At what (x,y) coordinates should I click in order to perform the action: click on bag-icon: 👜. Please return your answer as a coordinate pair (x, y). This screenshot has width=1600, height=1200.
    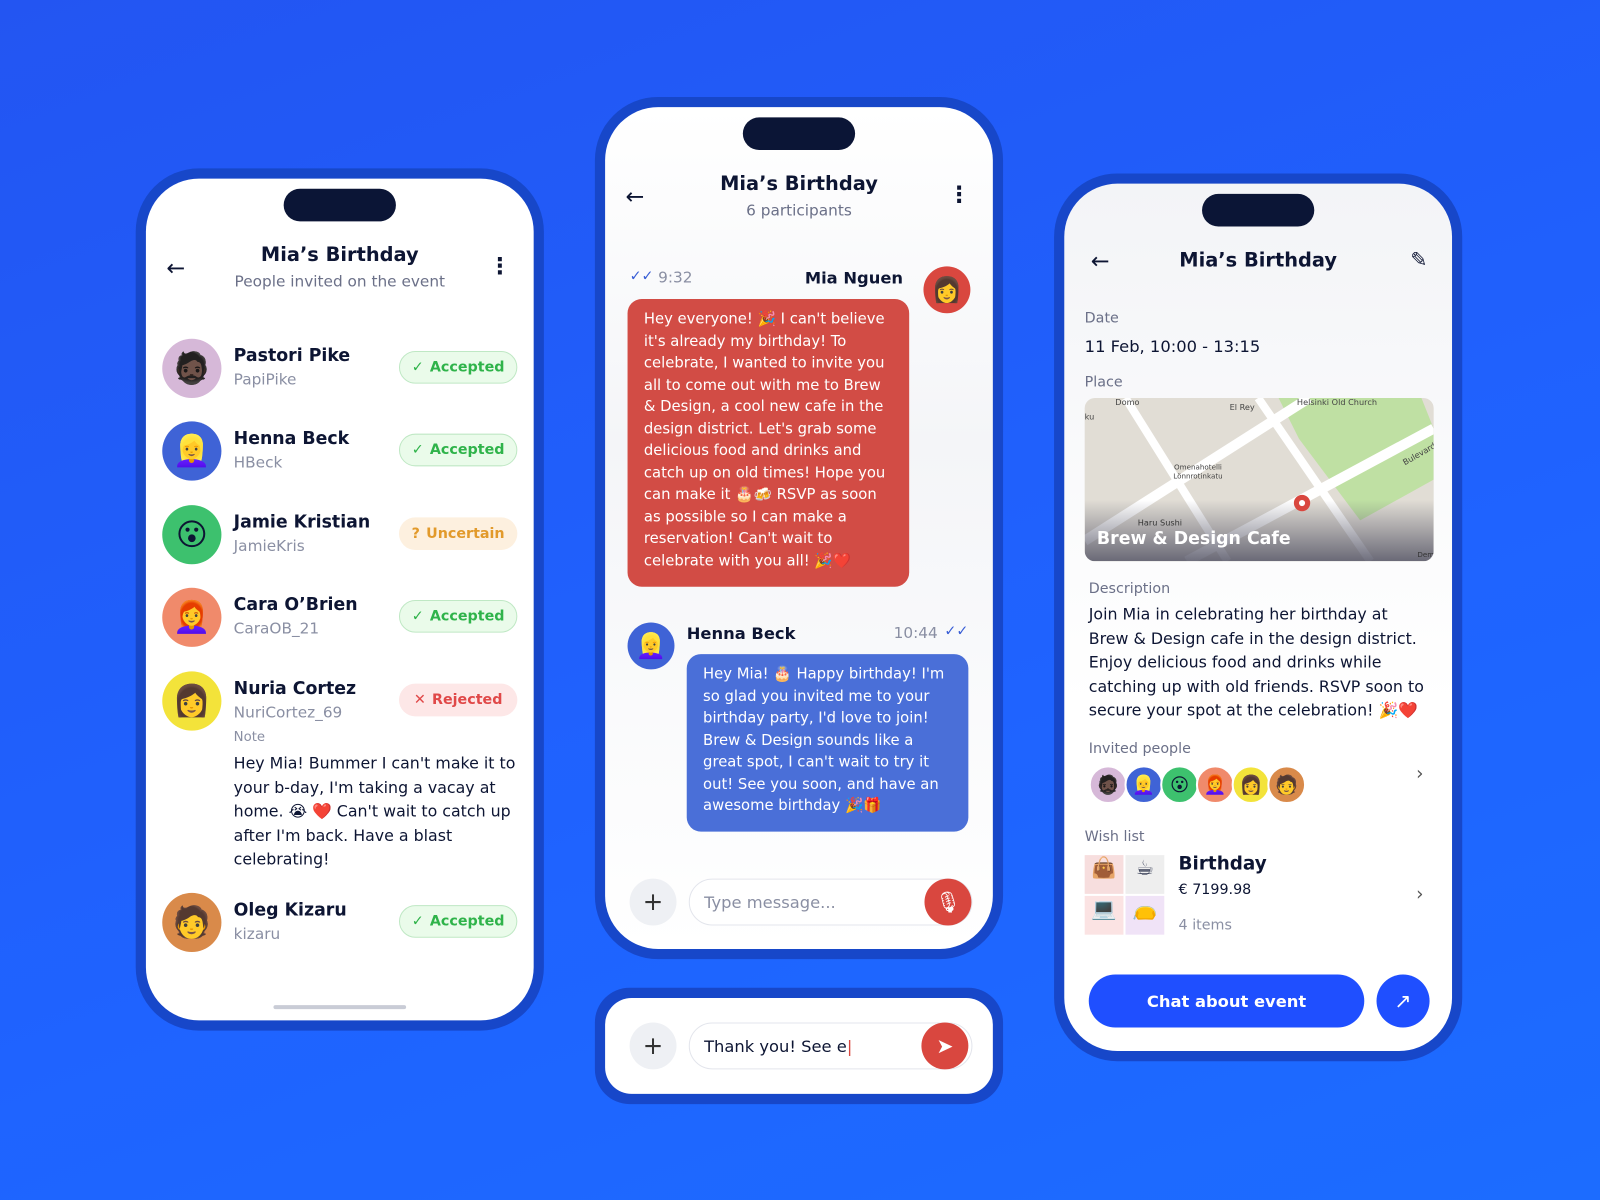
    Looking at the image, I should click on (1104, 874).